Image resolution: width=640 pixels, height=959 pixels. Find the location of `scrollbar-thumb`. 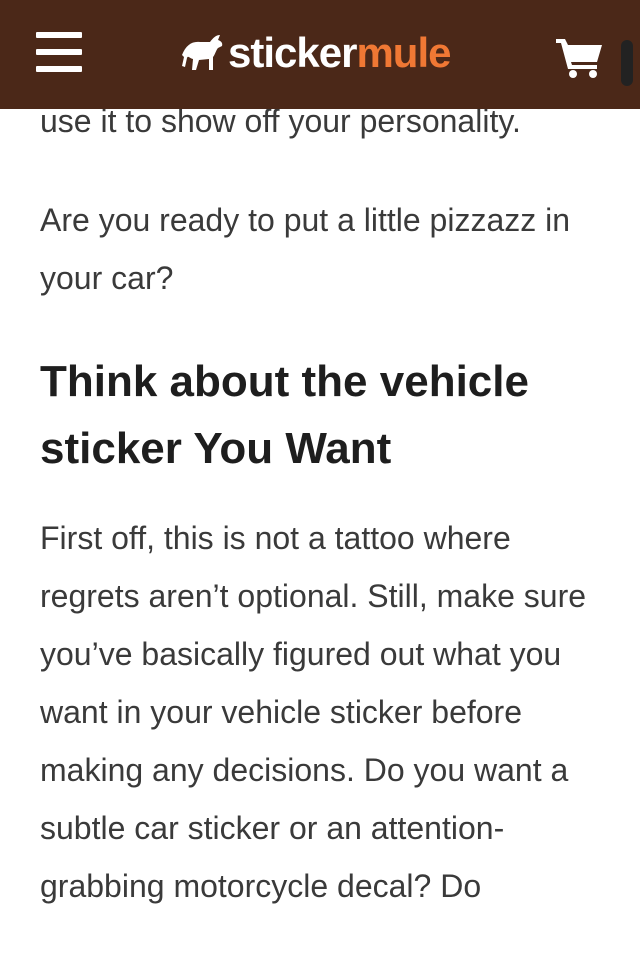

scrollbar-thumb is located at coordinates (627, 63).